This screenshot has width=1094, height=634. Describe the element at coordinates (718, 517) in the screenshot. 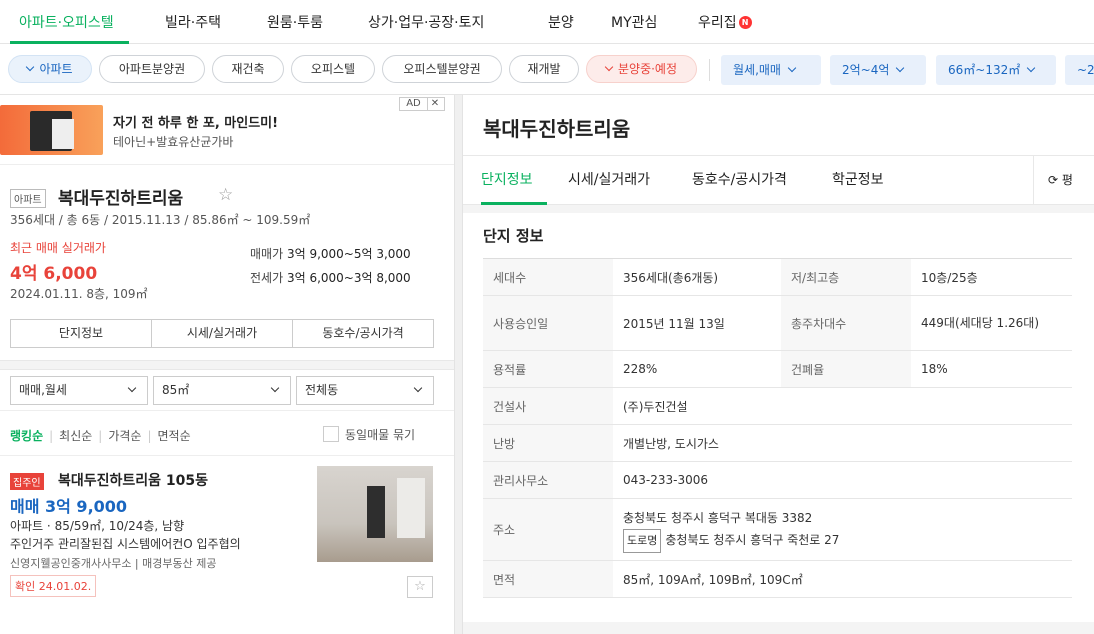

I see `address-lot: 충청북도 청주시 흥덕구 복대동 3382` at that location.